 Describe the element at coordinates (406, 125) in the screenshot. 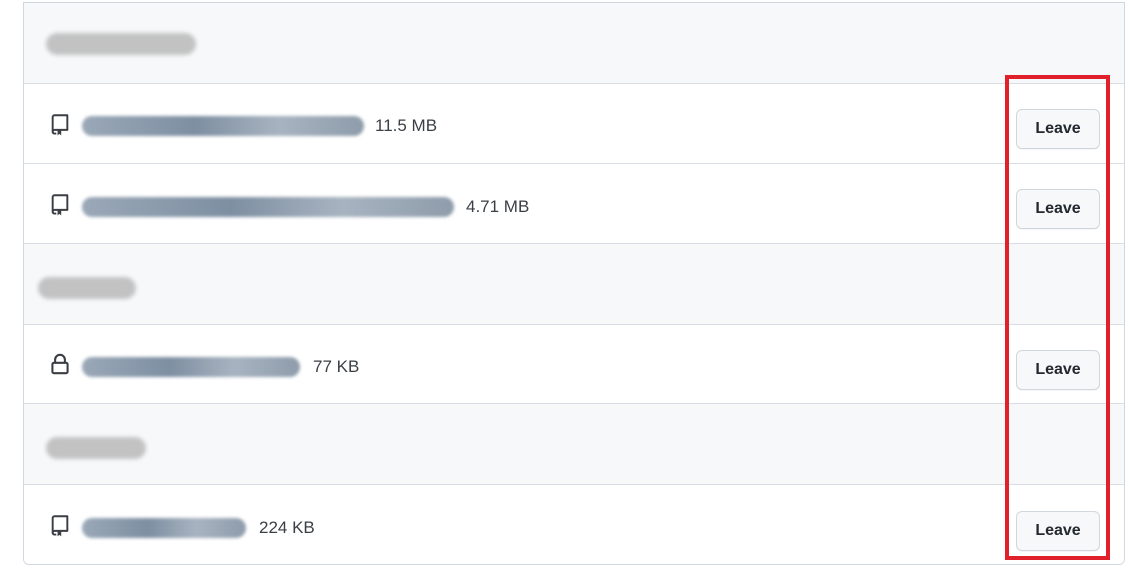

I see `repository-size: 11.5 MB` at that location.